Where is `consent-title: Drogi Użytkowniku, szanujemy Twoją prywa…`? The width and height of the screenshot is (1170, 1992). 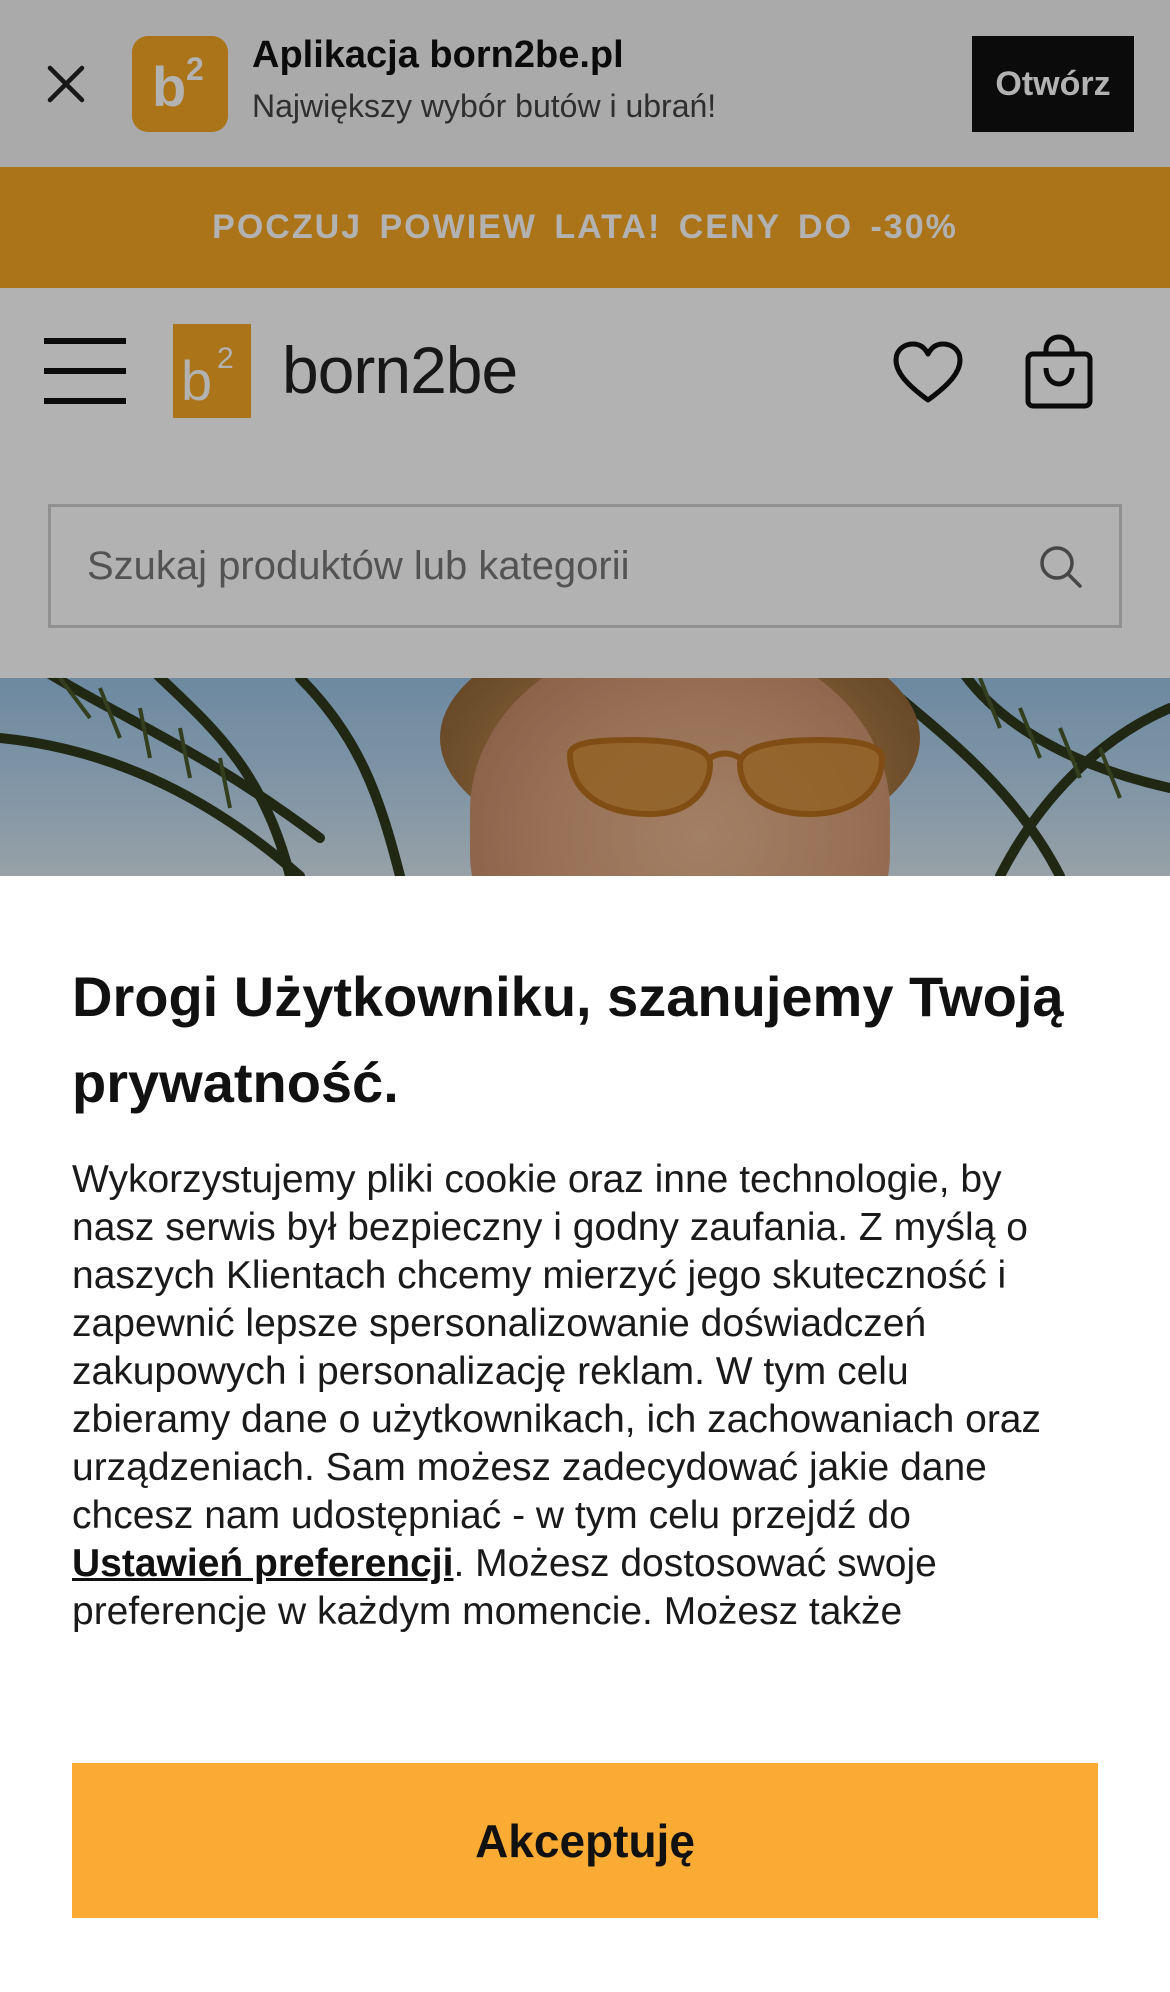 consent-title: Drogi Użytkowniku, szanujemy Twoją prywa… is located at coordinates (568, 1039).